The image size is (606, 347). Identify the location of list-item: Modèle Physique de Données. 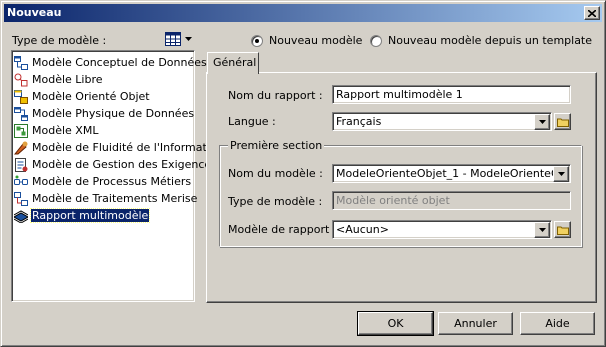
(104, 113).